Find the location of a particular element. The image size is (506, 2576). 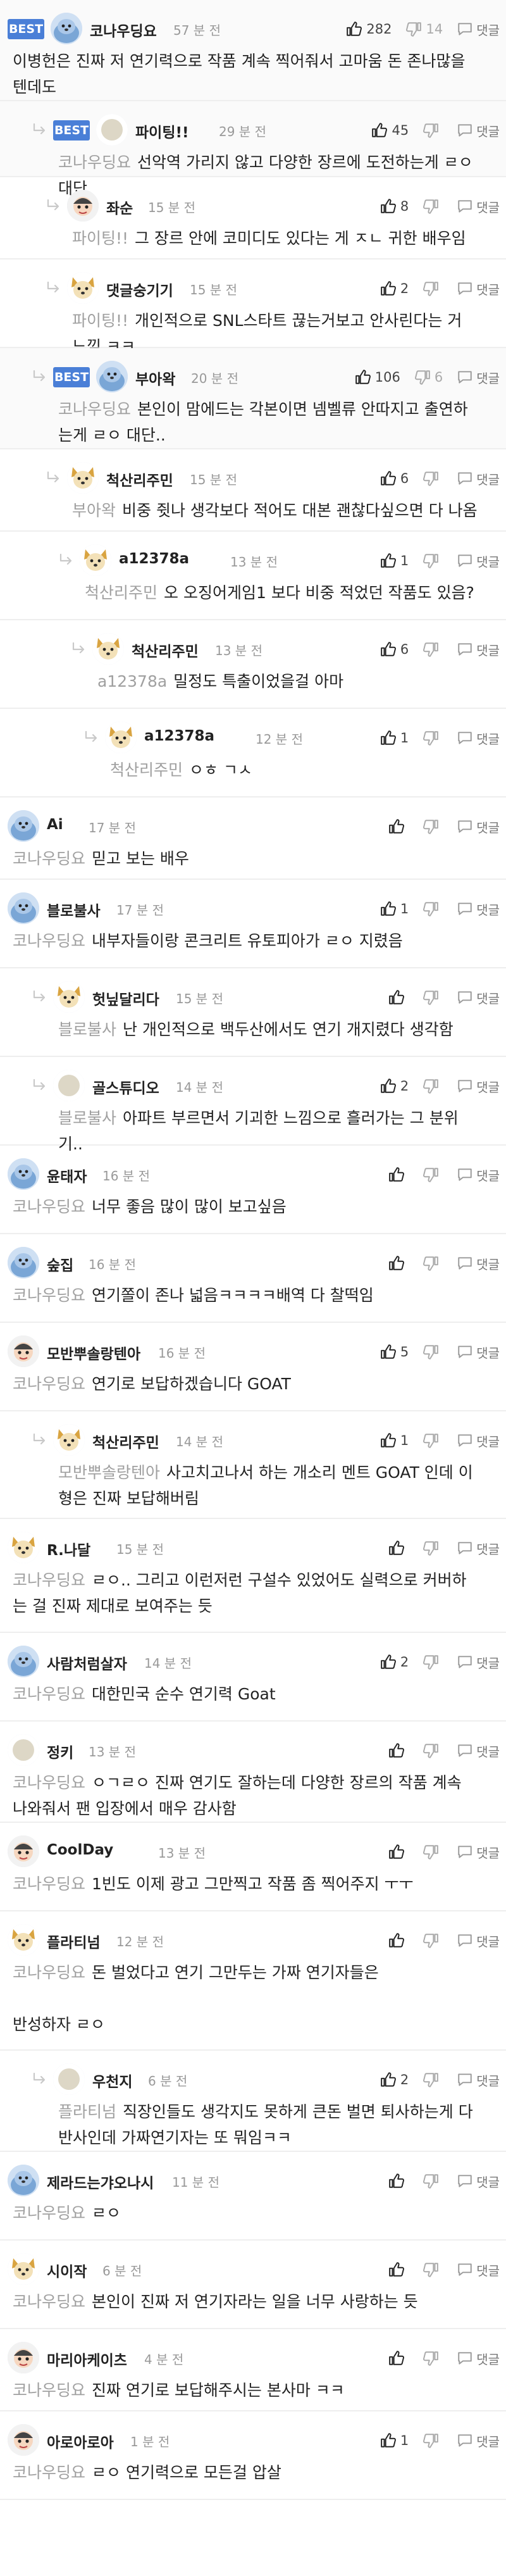

username: 마리아케이츠 is located at coordinates (87, 2359).